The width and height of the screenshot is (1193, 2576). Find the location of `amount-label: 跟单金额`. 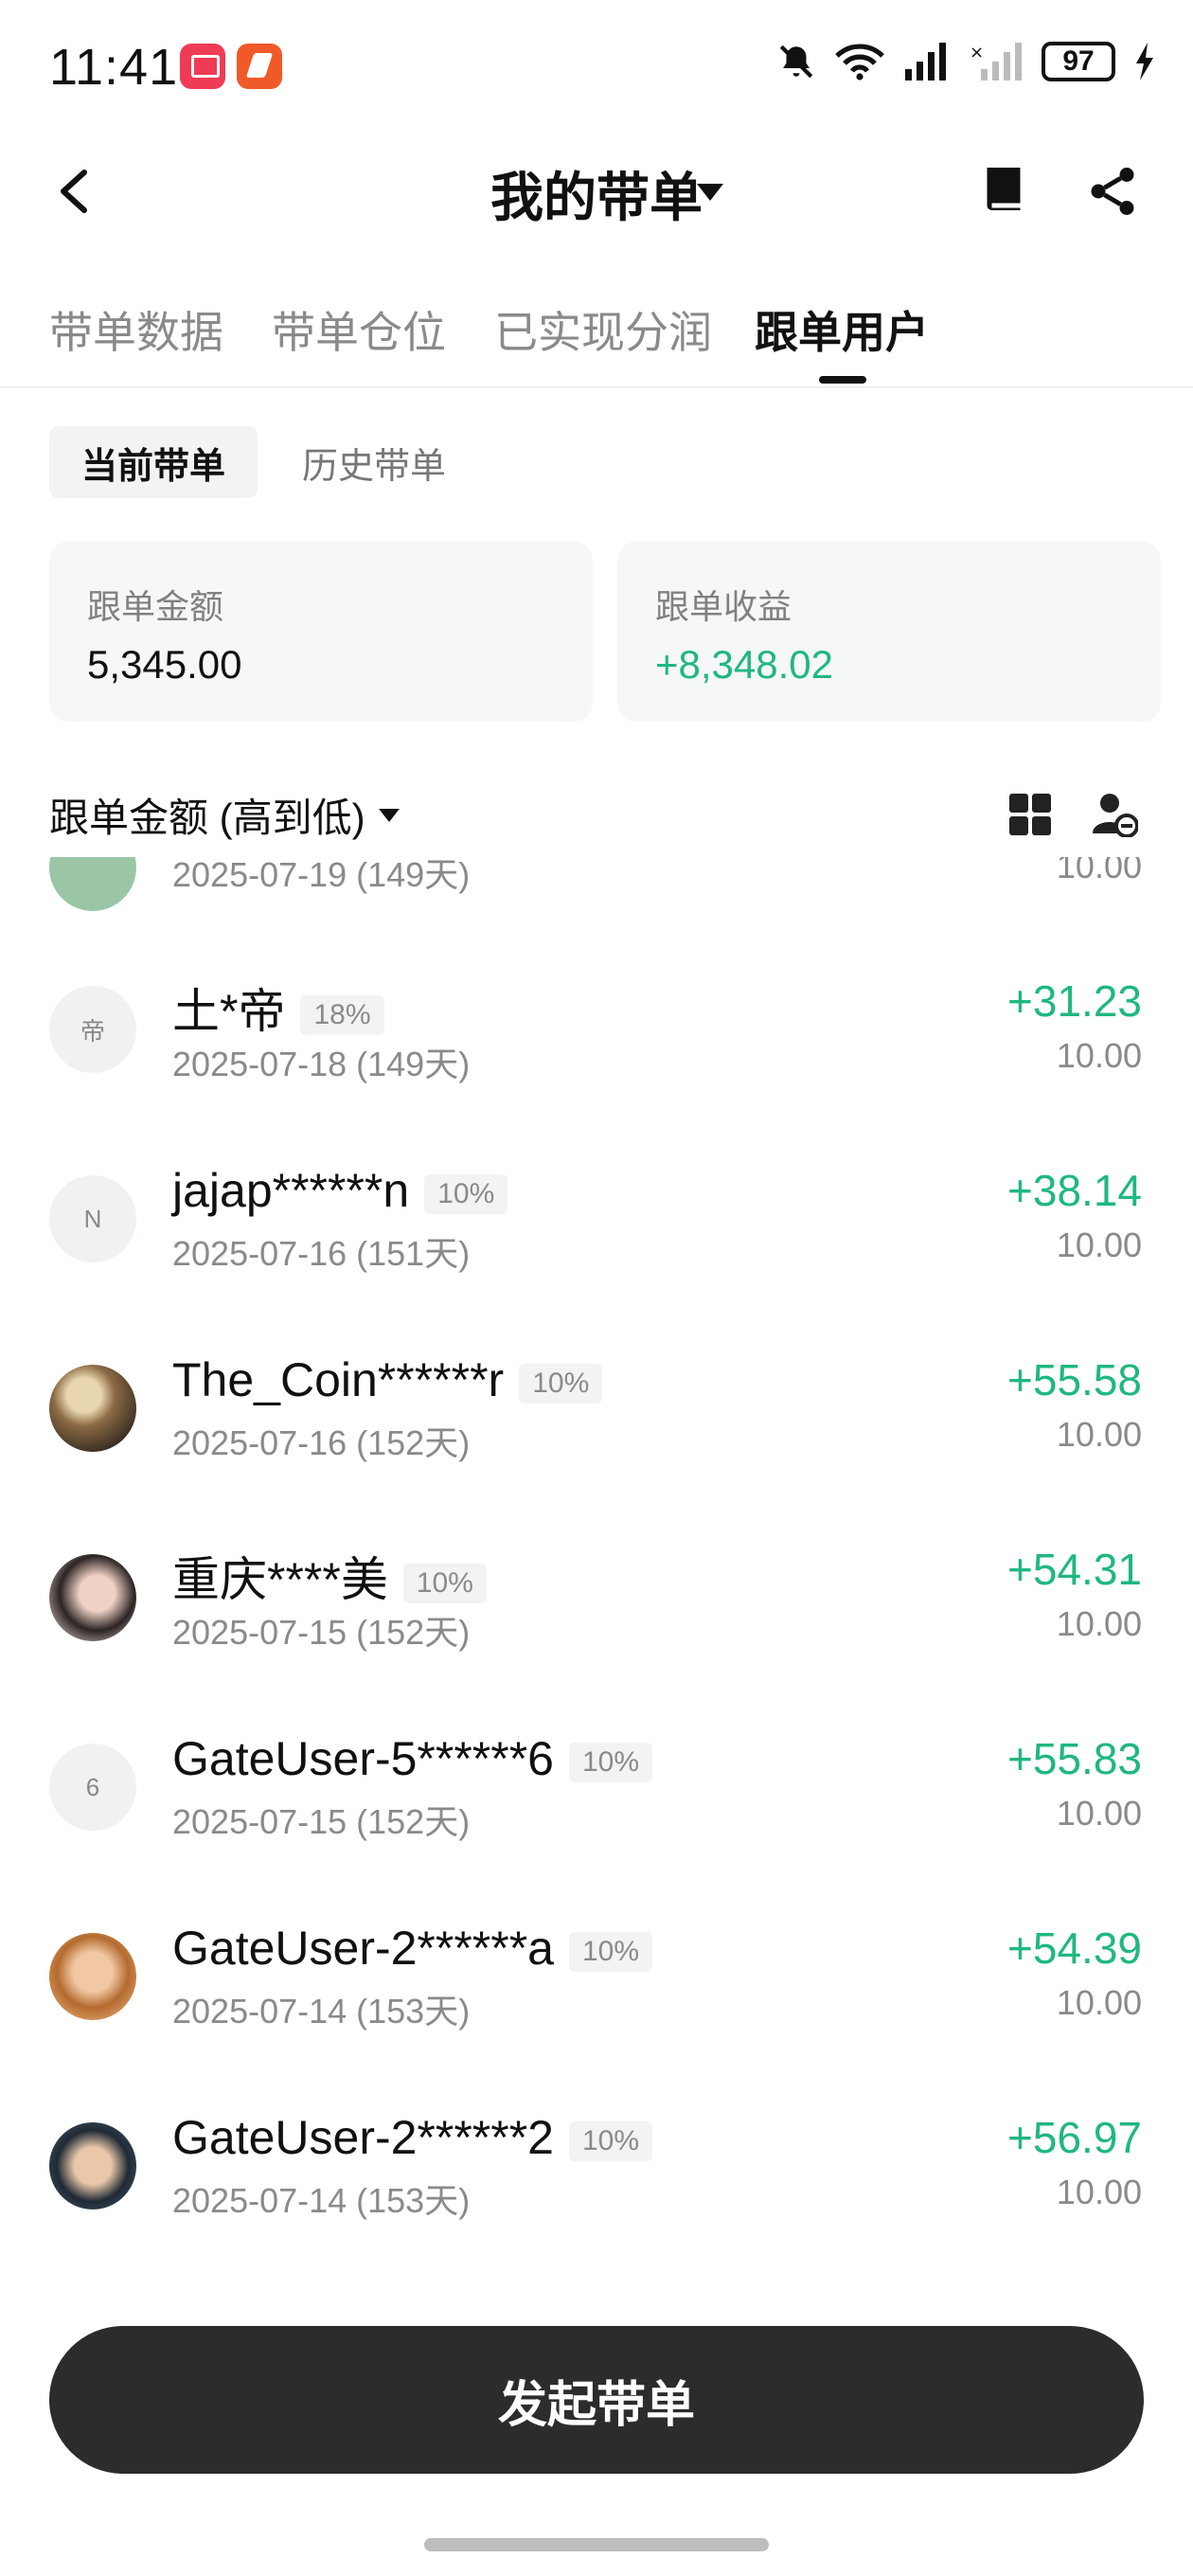

amount-label: 跟单金额 is located at coordinates (155, 606).